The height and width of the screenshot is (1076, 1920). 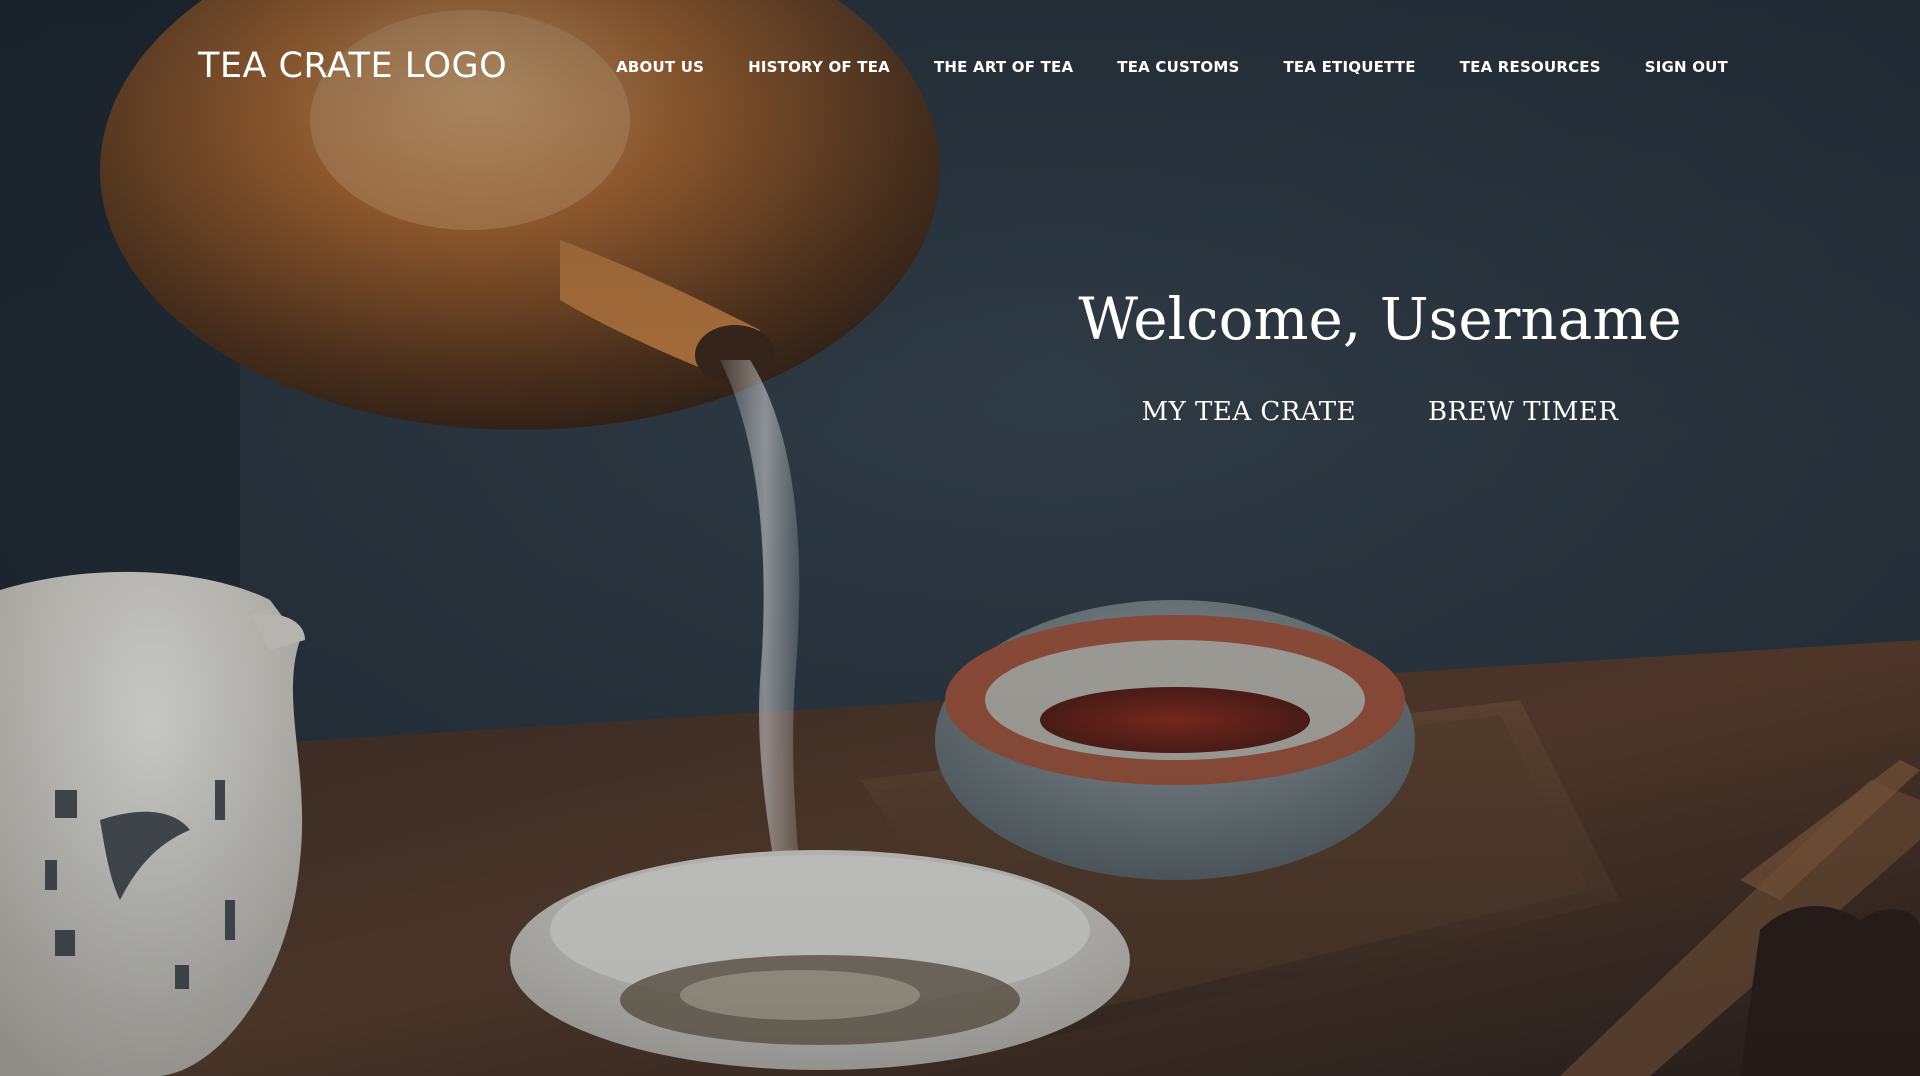 What do you see at coordinates (660, 67) in the screenshot?
I see `nav-item-about-us: ABOUT US` at bounding box center [660, 67].